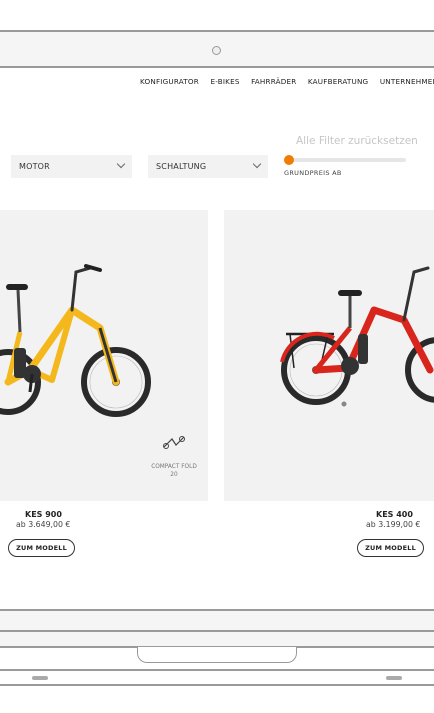 This screenshot has height=713, width=434. What do you see at coordinates (174, 475) in the screenshot?
I see `badge-line-2: 20` at bounding box center [174, 475].